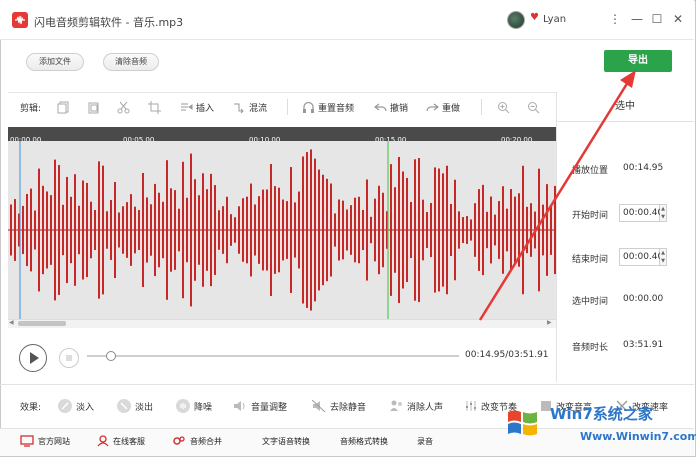 The height and width of the screenshot is (457, 696). Describe the element at coordinates (638, 436) in the screenshot. I see `watermark-url: Www.Winwin7.com` at that location.